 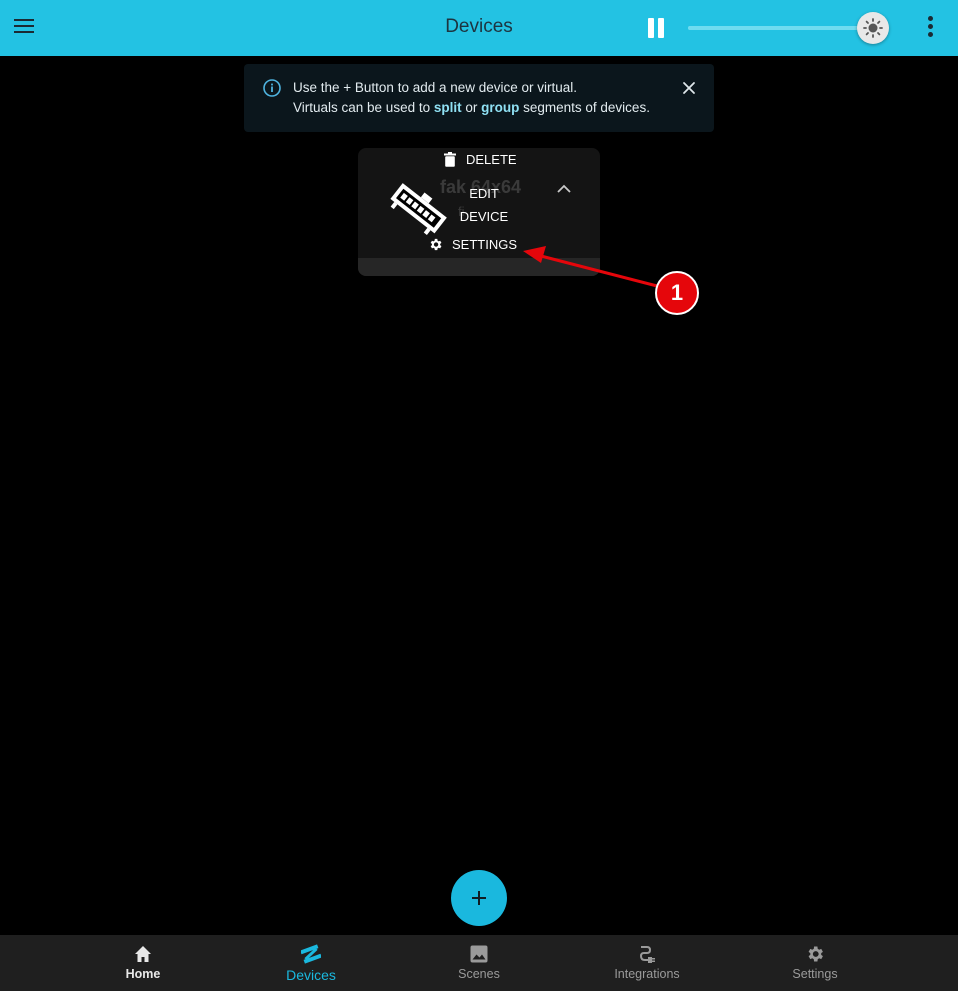 I want to click on plug-icon, so click(x=647, y=954).